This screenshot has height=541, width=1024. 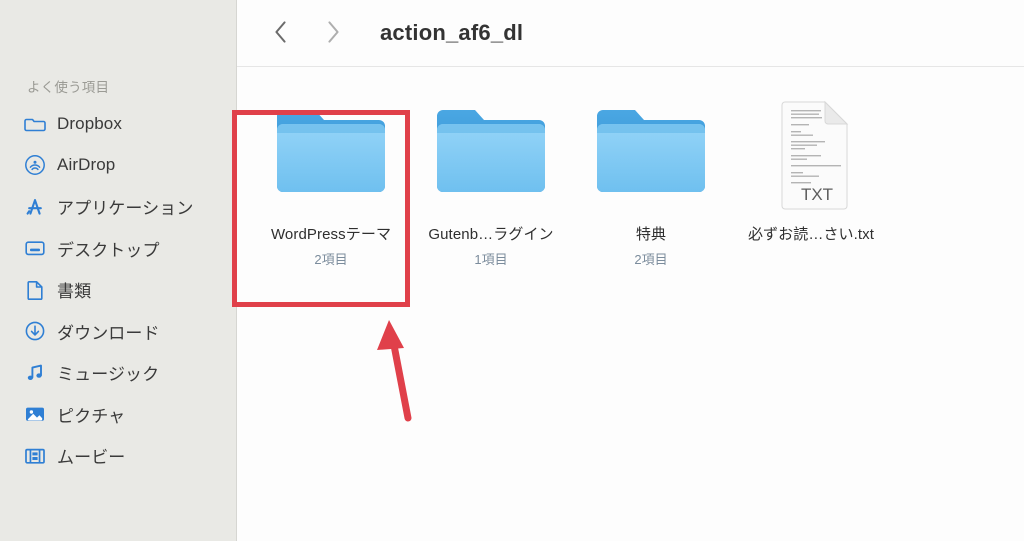 I want to click on airdrop-icon, so click(x=35, y=165).